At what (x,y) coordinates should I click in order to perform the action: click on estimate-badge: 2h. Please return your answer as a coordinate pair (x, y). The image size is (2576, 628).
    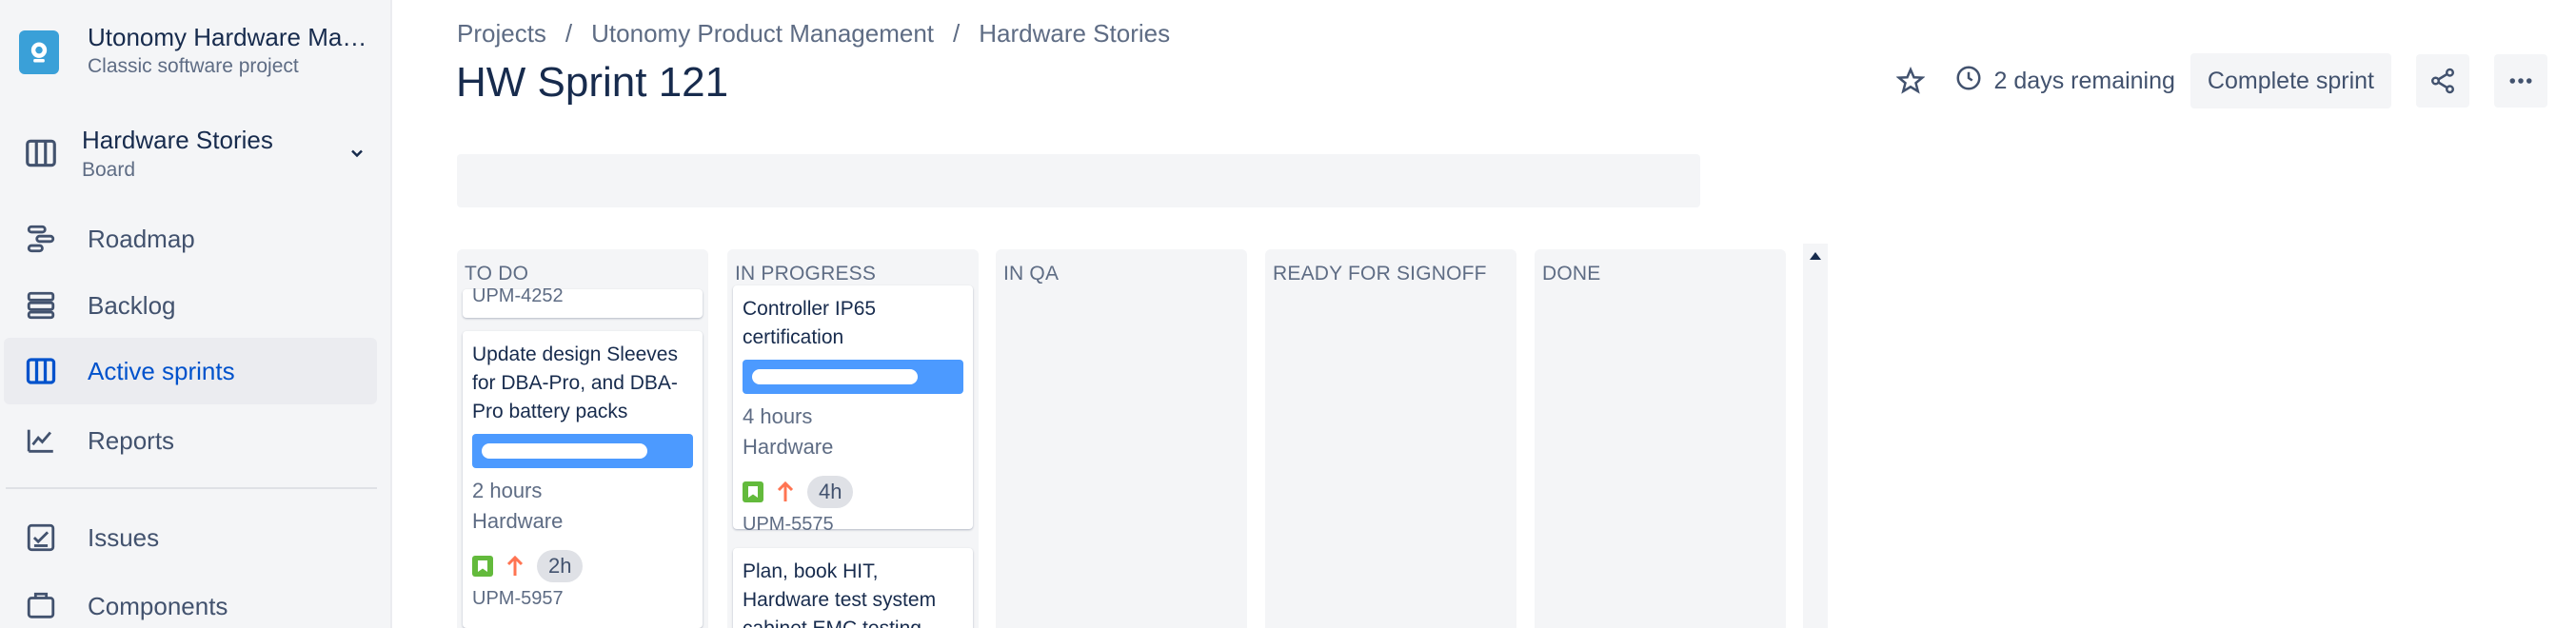
    Looking at the image, I should click on (560, 566).